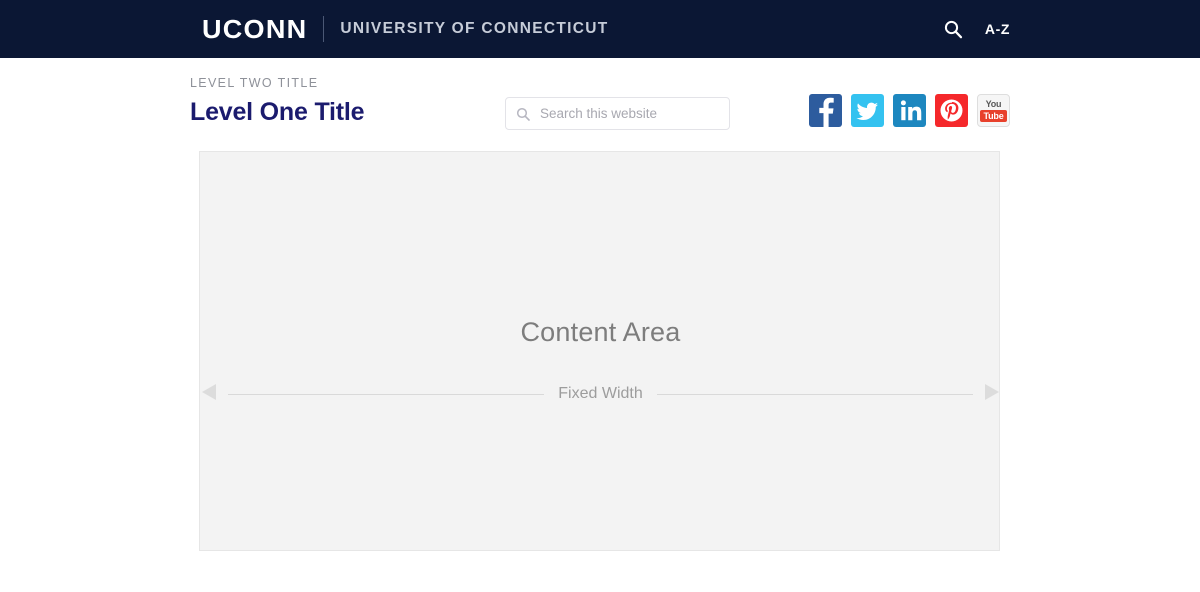 The height and width of the screenshot is (592, 1200). What do you see at coordinates (215, 394) in the screenshot?
I see `arrow-left-icon` at bounding box center [215, 394].